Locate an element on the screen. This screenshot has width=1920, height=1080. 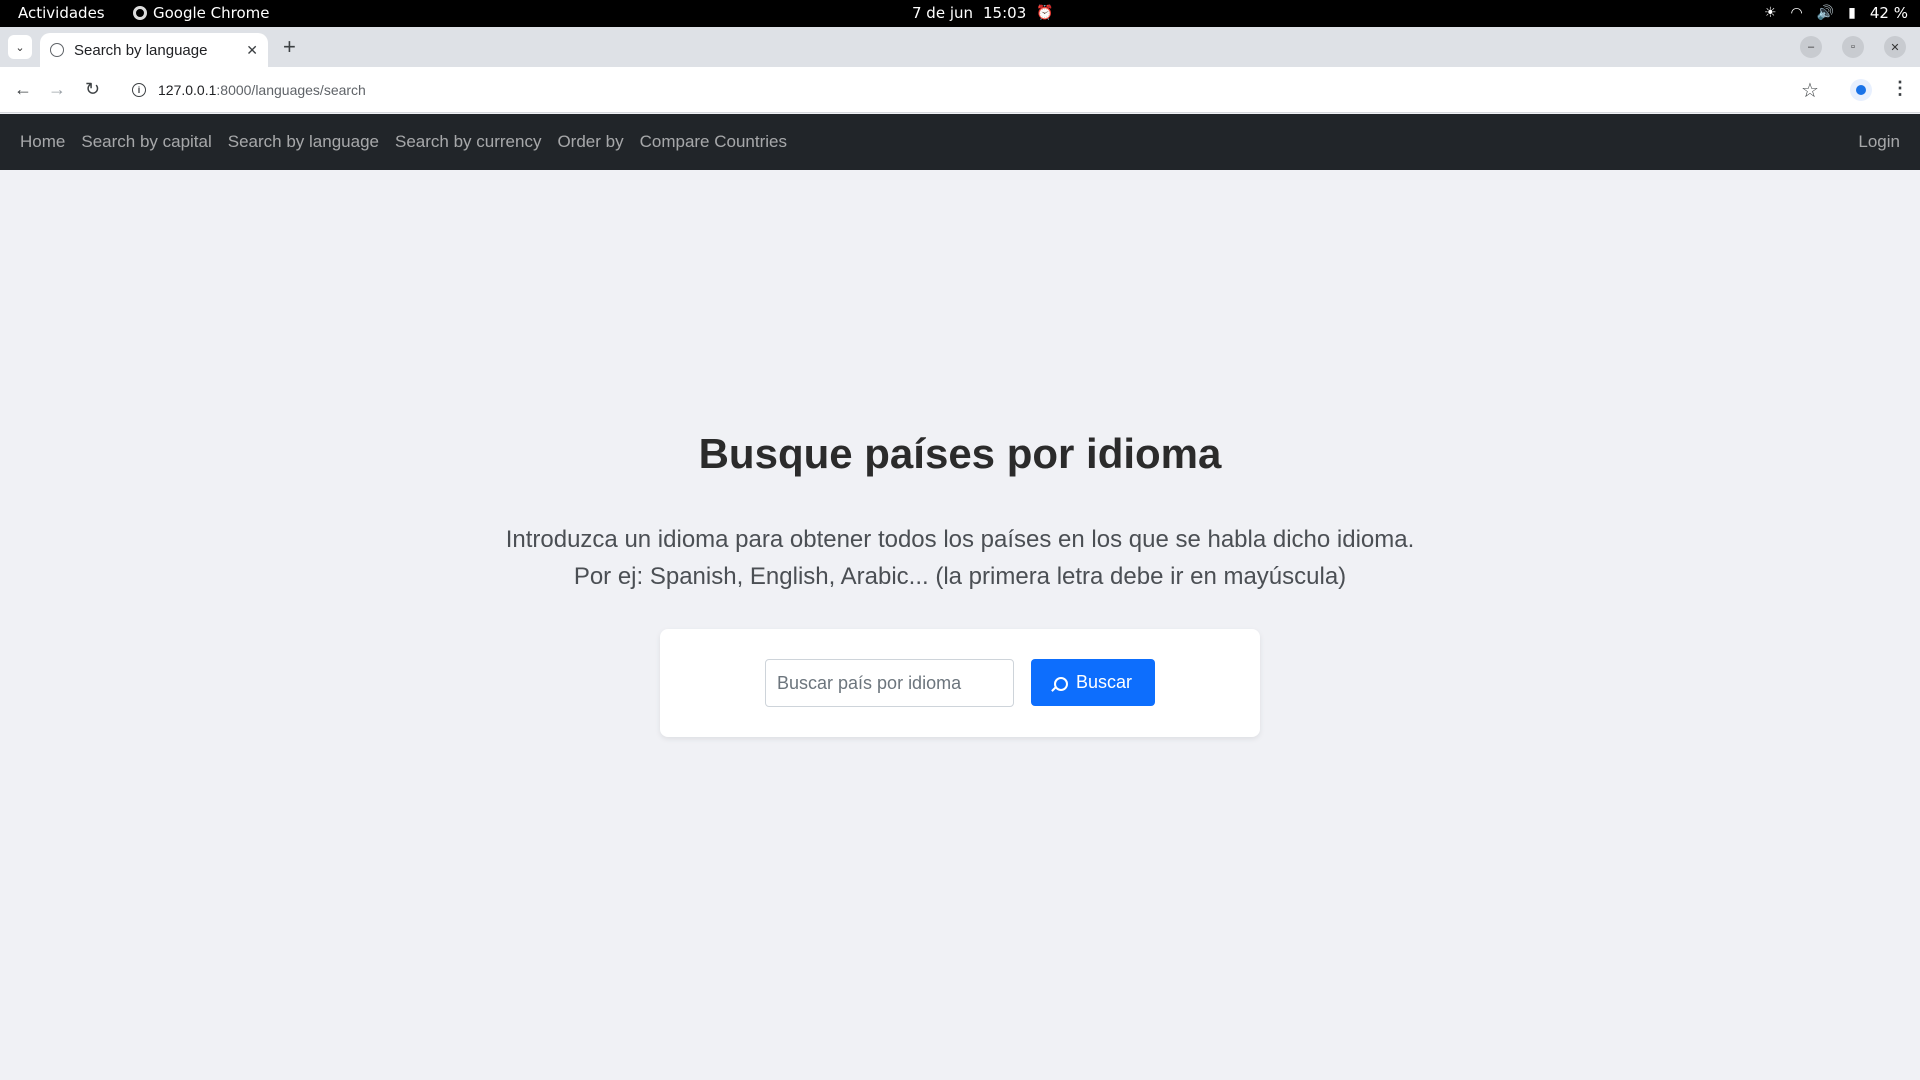
tab-search-by-language: Search by language ✕ is located at coordinates (154, 50).